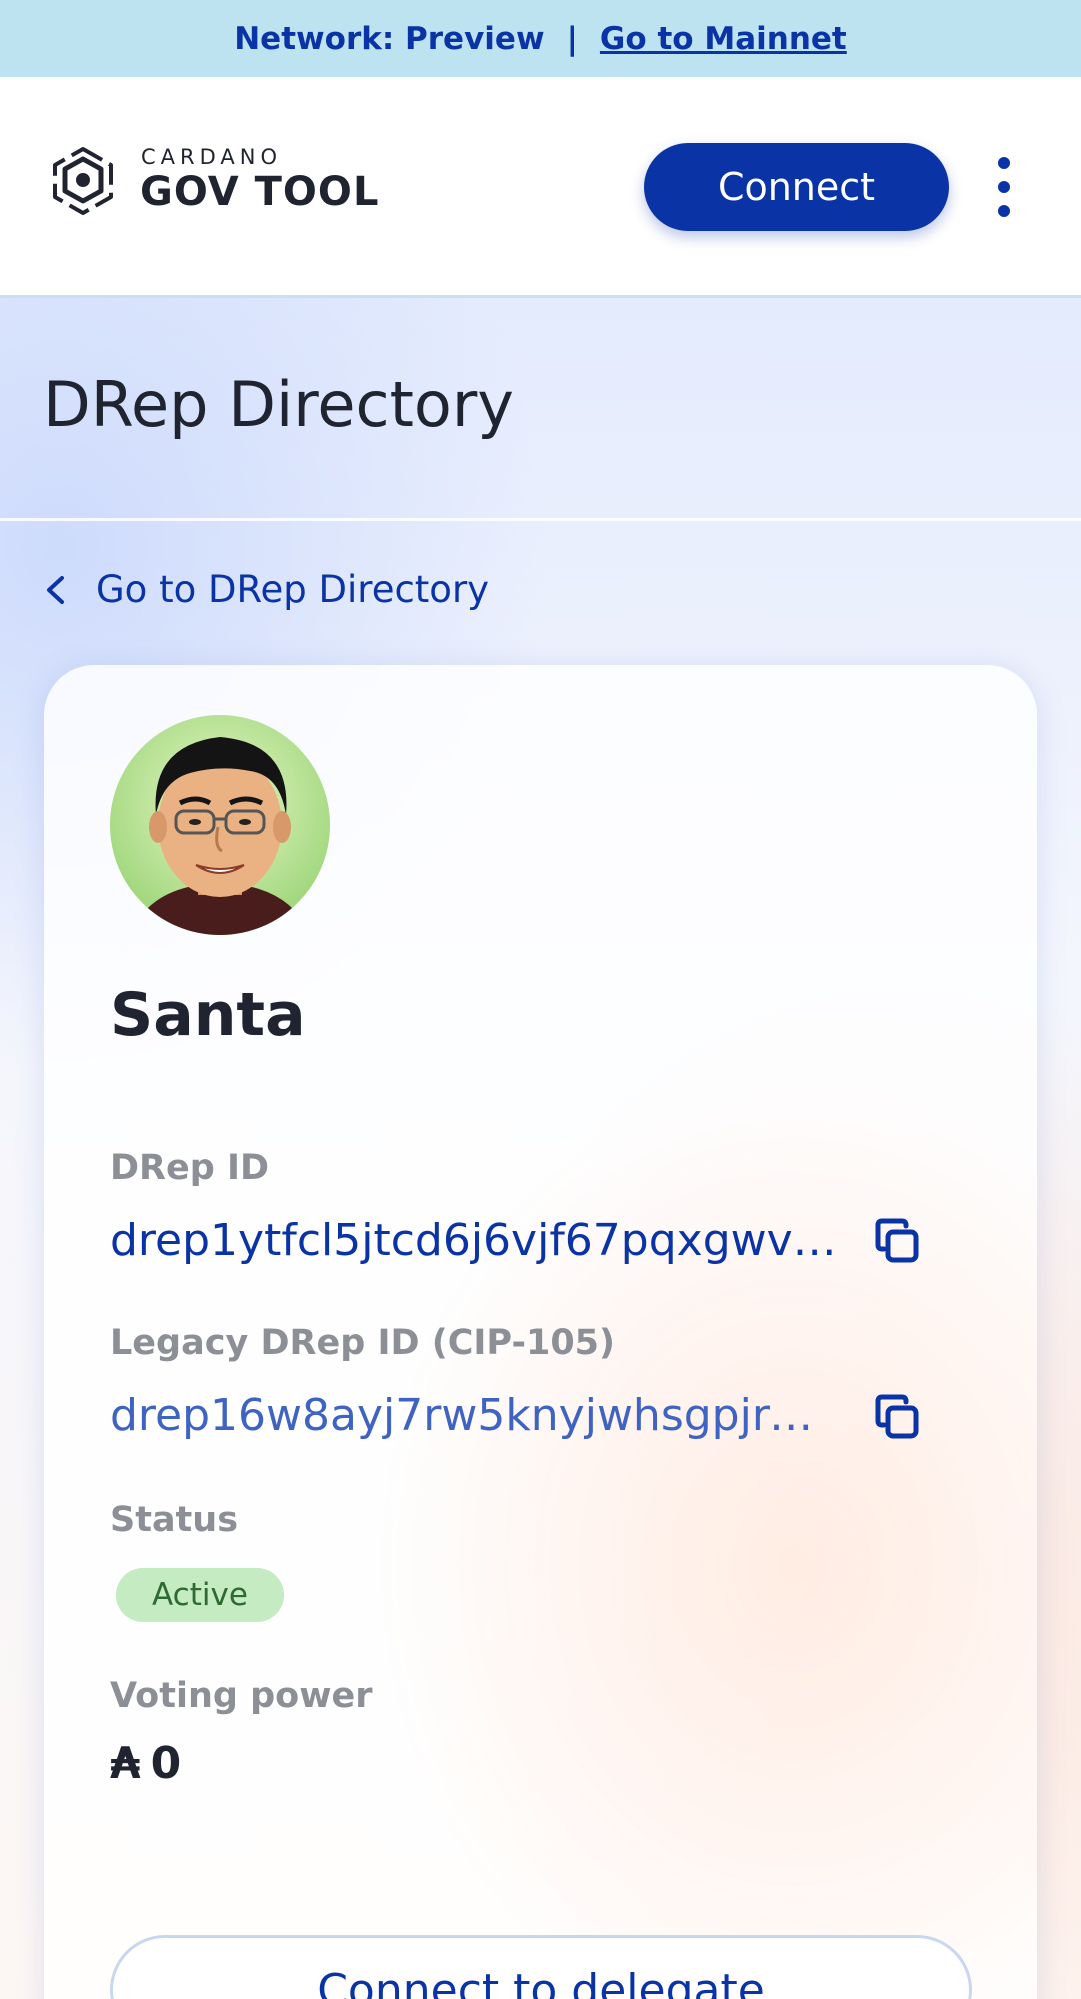  What do you see at coordinates (83, 181) in the screenshot?
I see `cardano-hexagon-logo-icon` at bounding box center [83, 181].